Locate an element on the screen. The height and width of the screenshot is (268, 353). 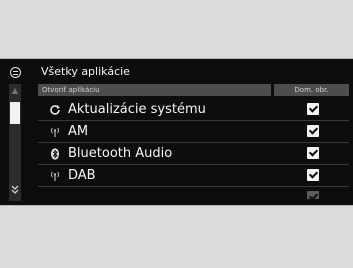
list-item-bluetooth-audio: Bluetooth Audio is located at coordinates (193, 154).